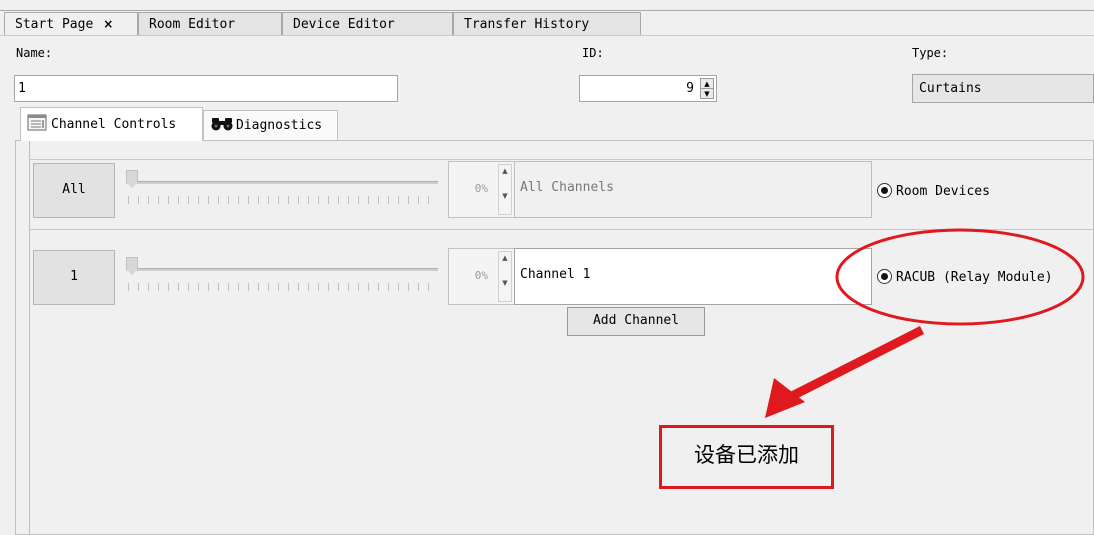 The width and height of the screenshot is (1094, 535). I want to click on arrow-shaft, so click(857, 363).